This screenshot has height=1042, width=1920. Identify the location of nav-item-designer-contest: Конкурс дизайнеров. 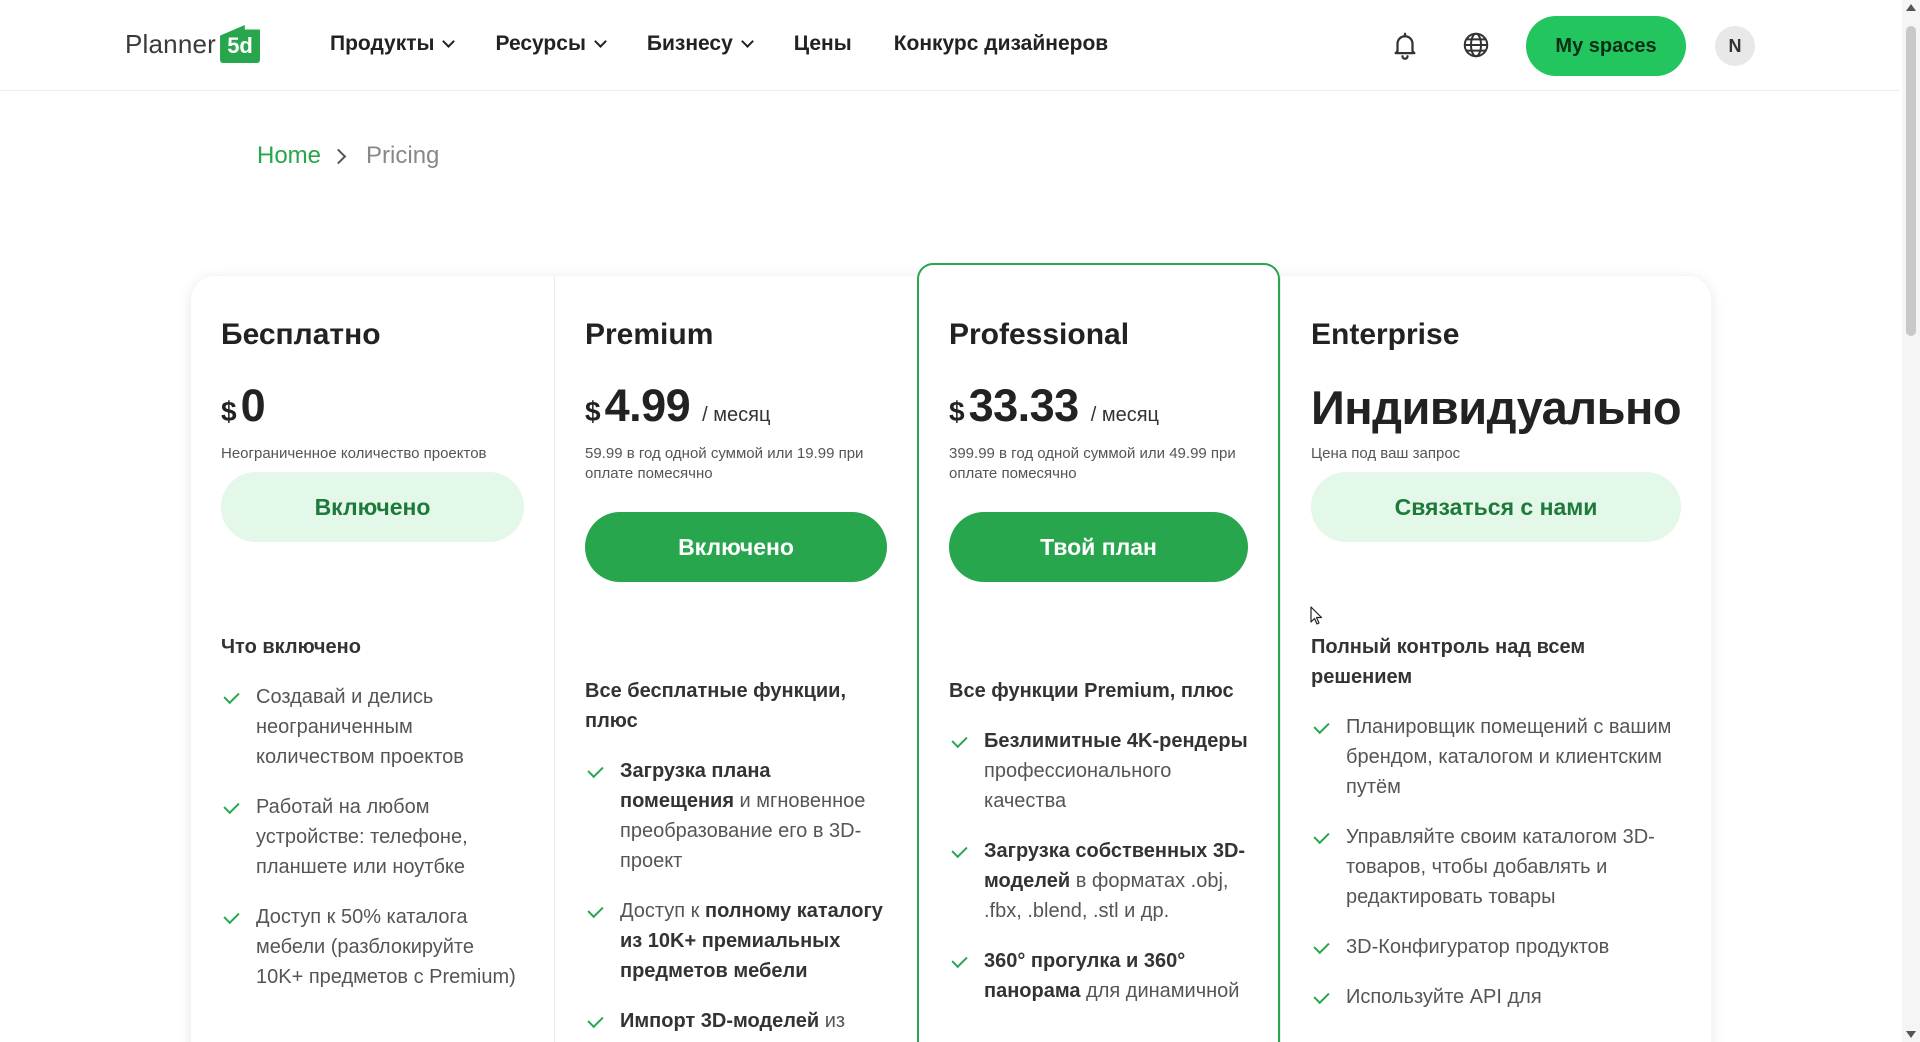
(1001, 44).